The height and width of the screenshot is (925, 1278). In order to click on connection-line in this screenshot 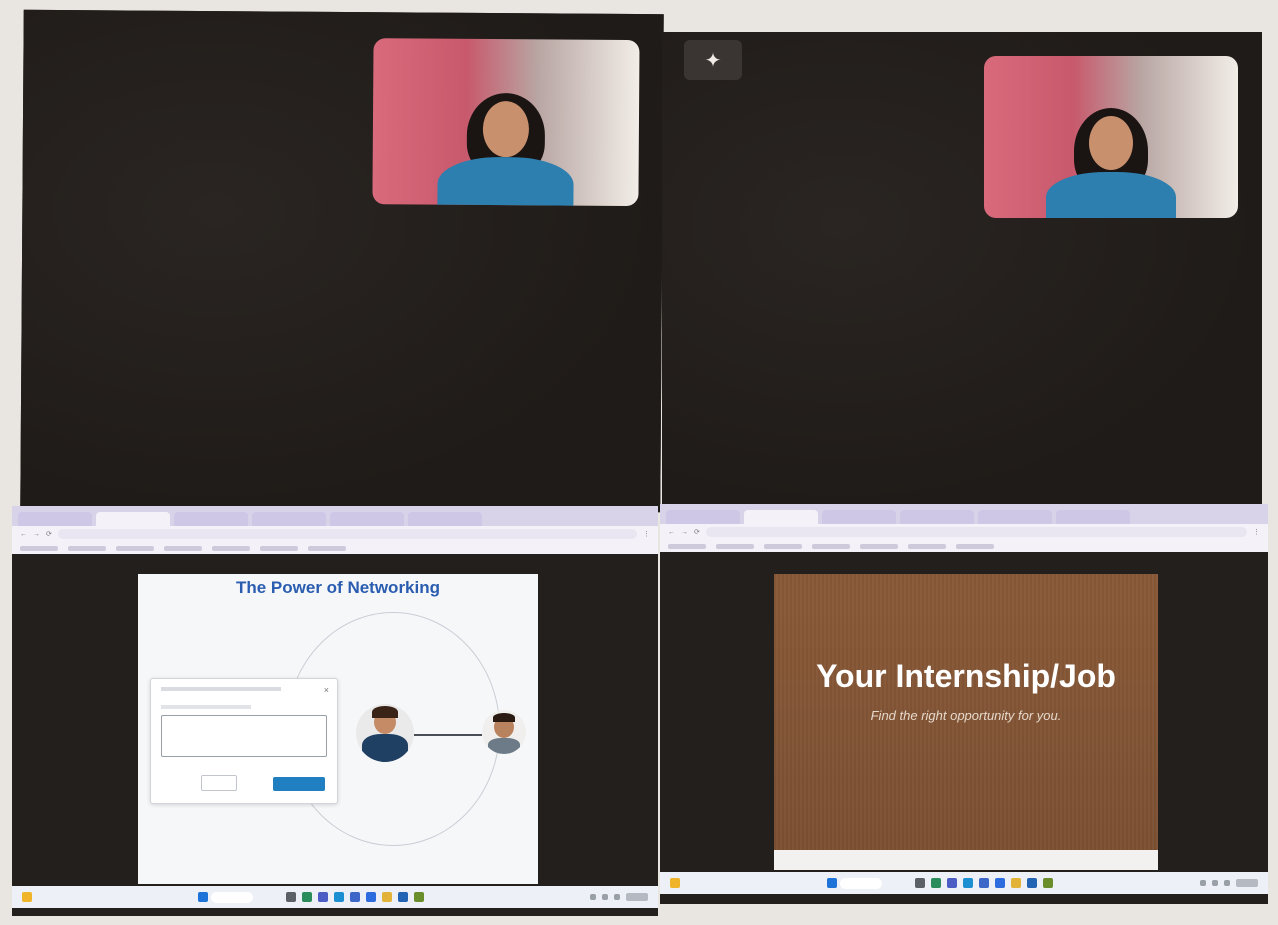, I will do `click(448, 735)`.